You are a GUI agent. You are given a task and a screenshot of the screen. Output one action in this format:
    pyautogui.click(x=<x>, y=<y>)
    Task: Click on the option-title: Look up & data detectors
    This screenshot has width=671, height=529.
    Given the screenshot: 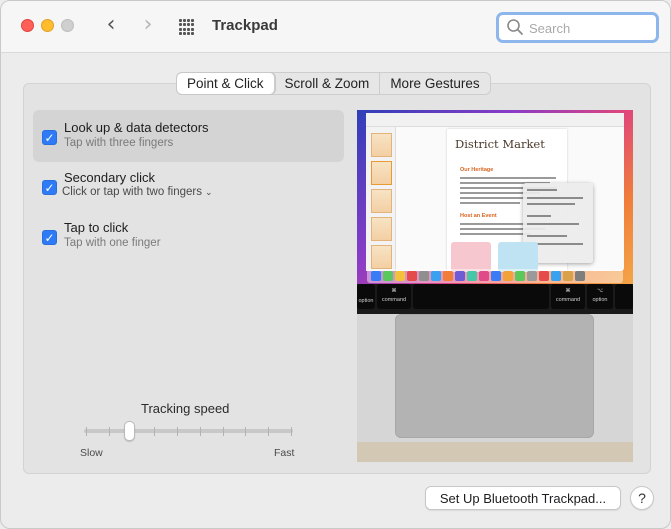 What is the action you would take?
    pyautogui.click(x=136, y=127)
    